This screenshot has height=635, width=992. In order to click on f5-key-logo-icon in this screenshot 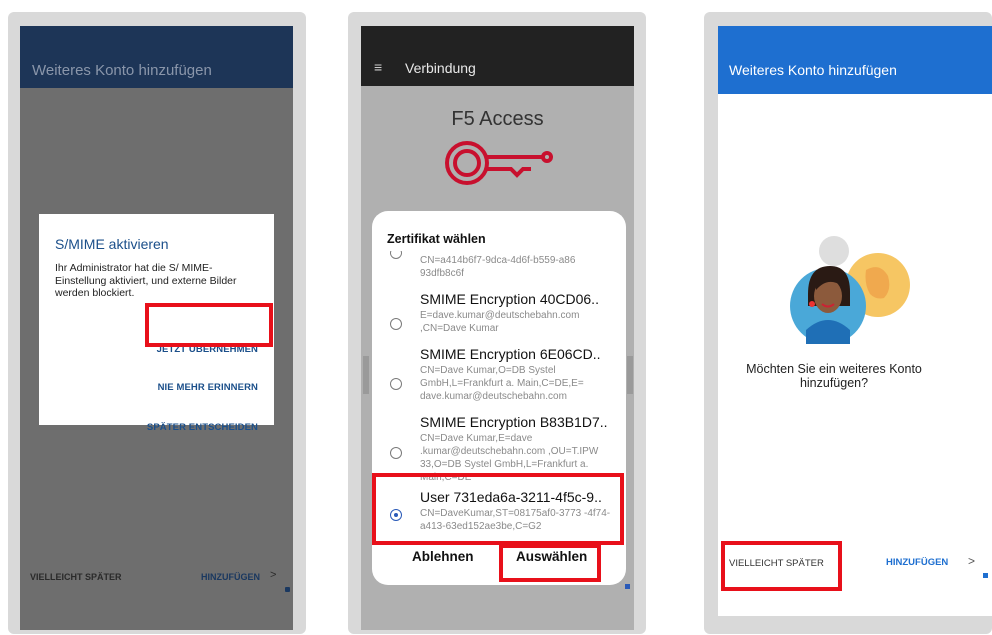, I will do `click(499, 163)`.